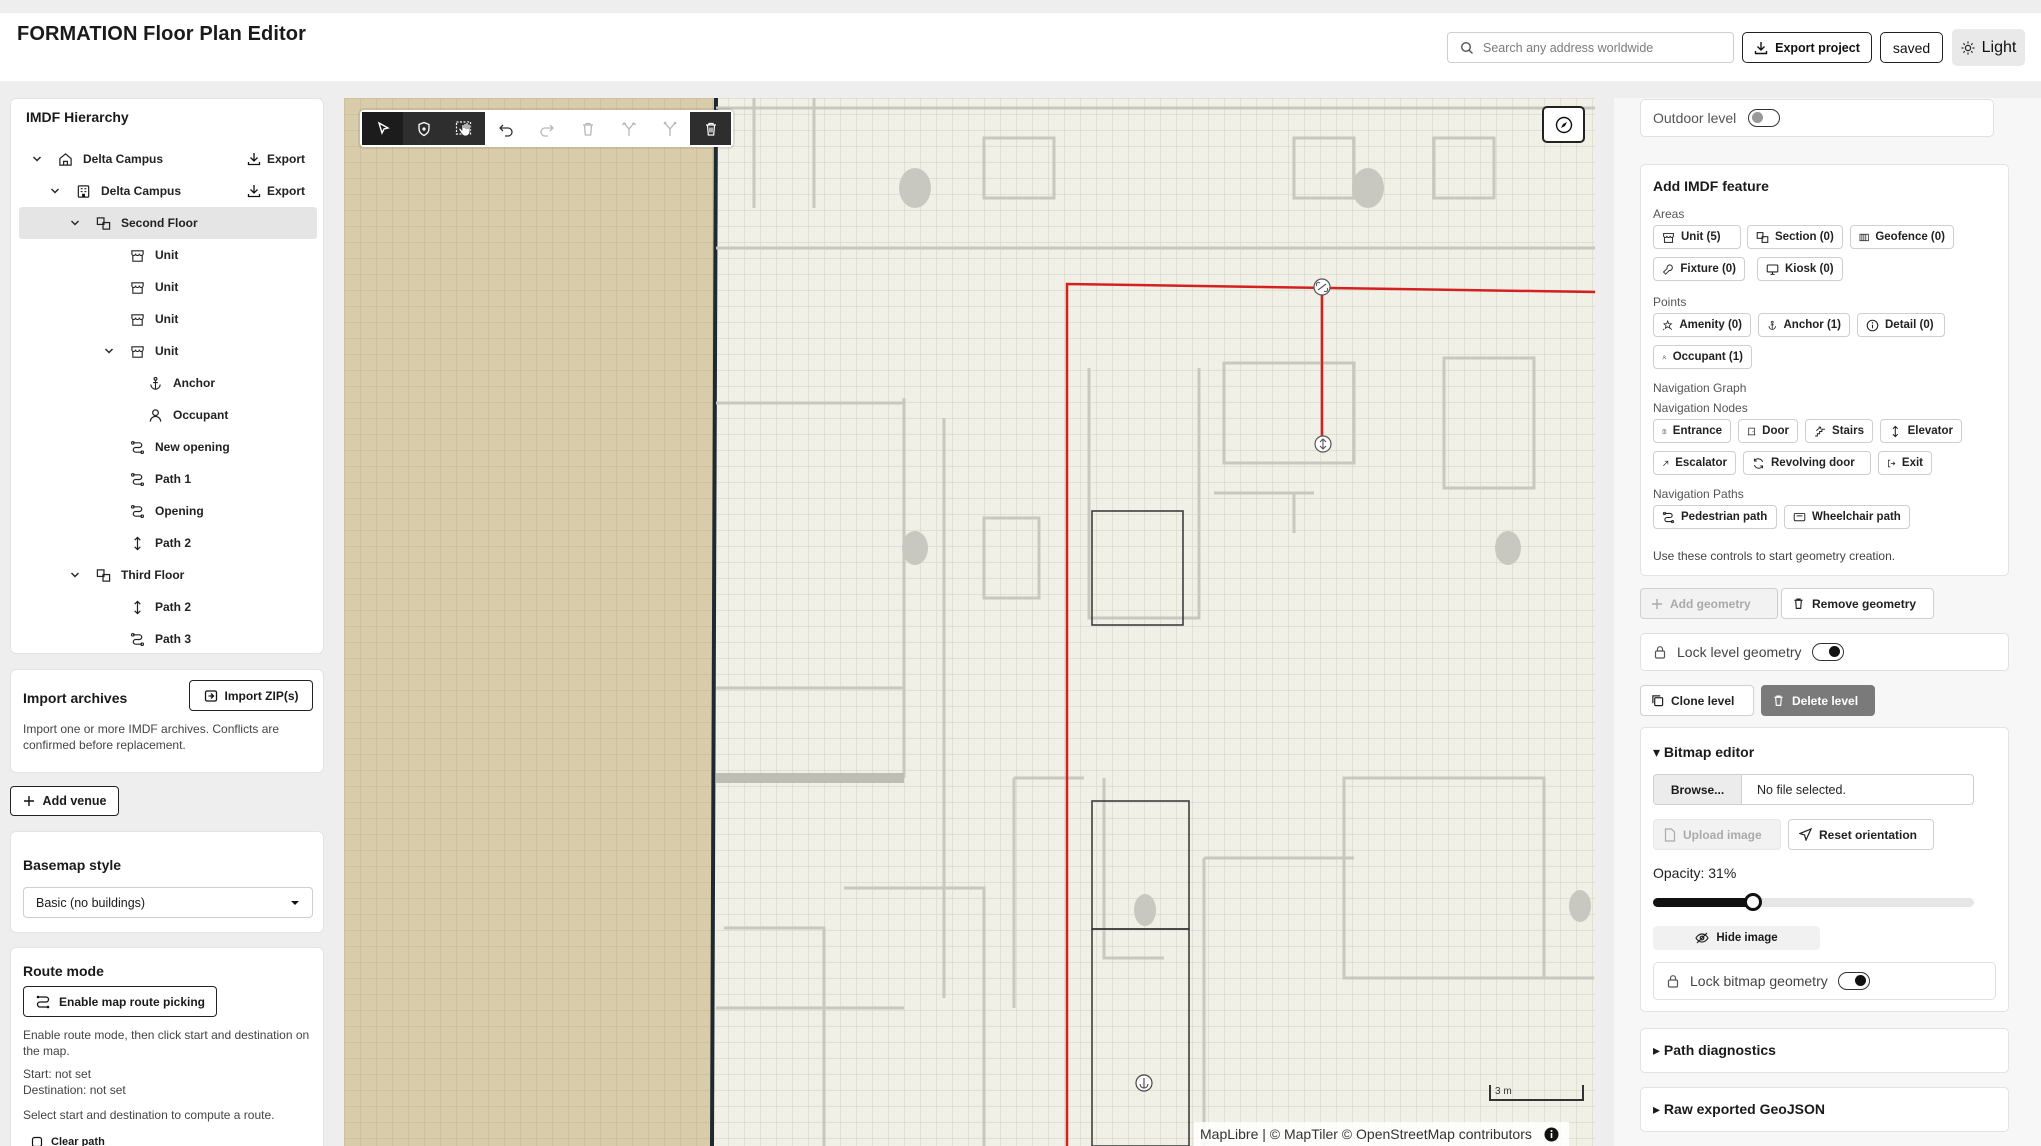  I want to click on route-start-status: Start: not set, so click(57, 1074).